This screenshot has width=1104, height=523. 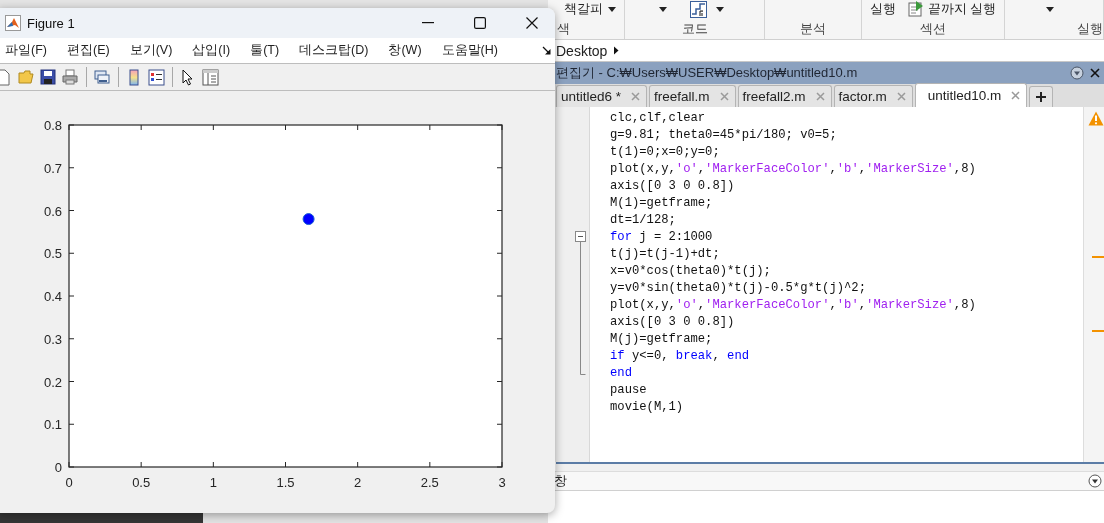 I want to click on code-line: M(j)=getframe;, so click(x=662, y=339).